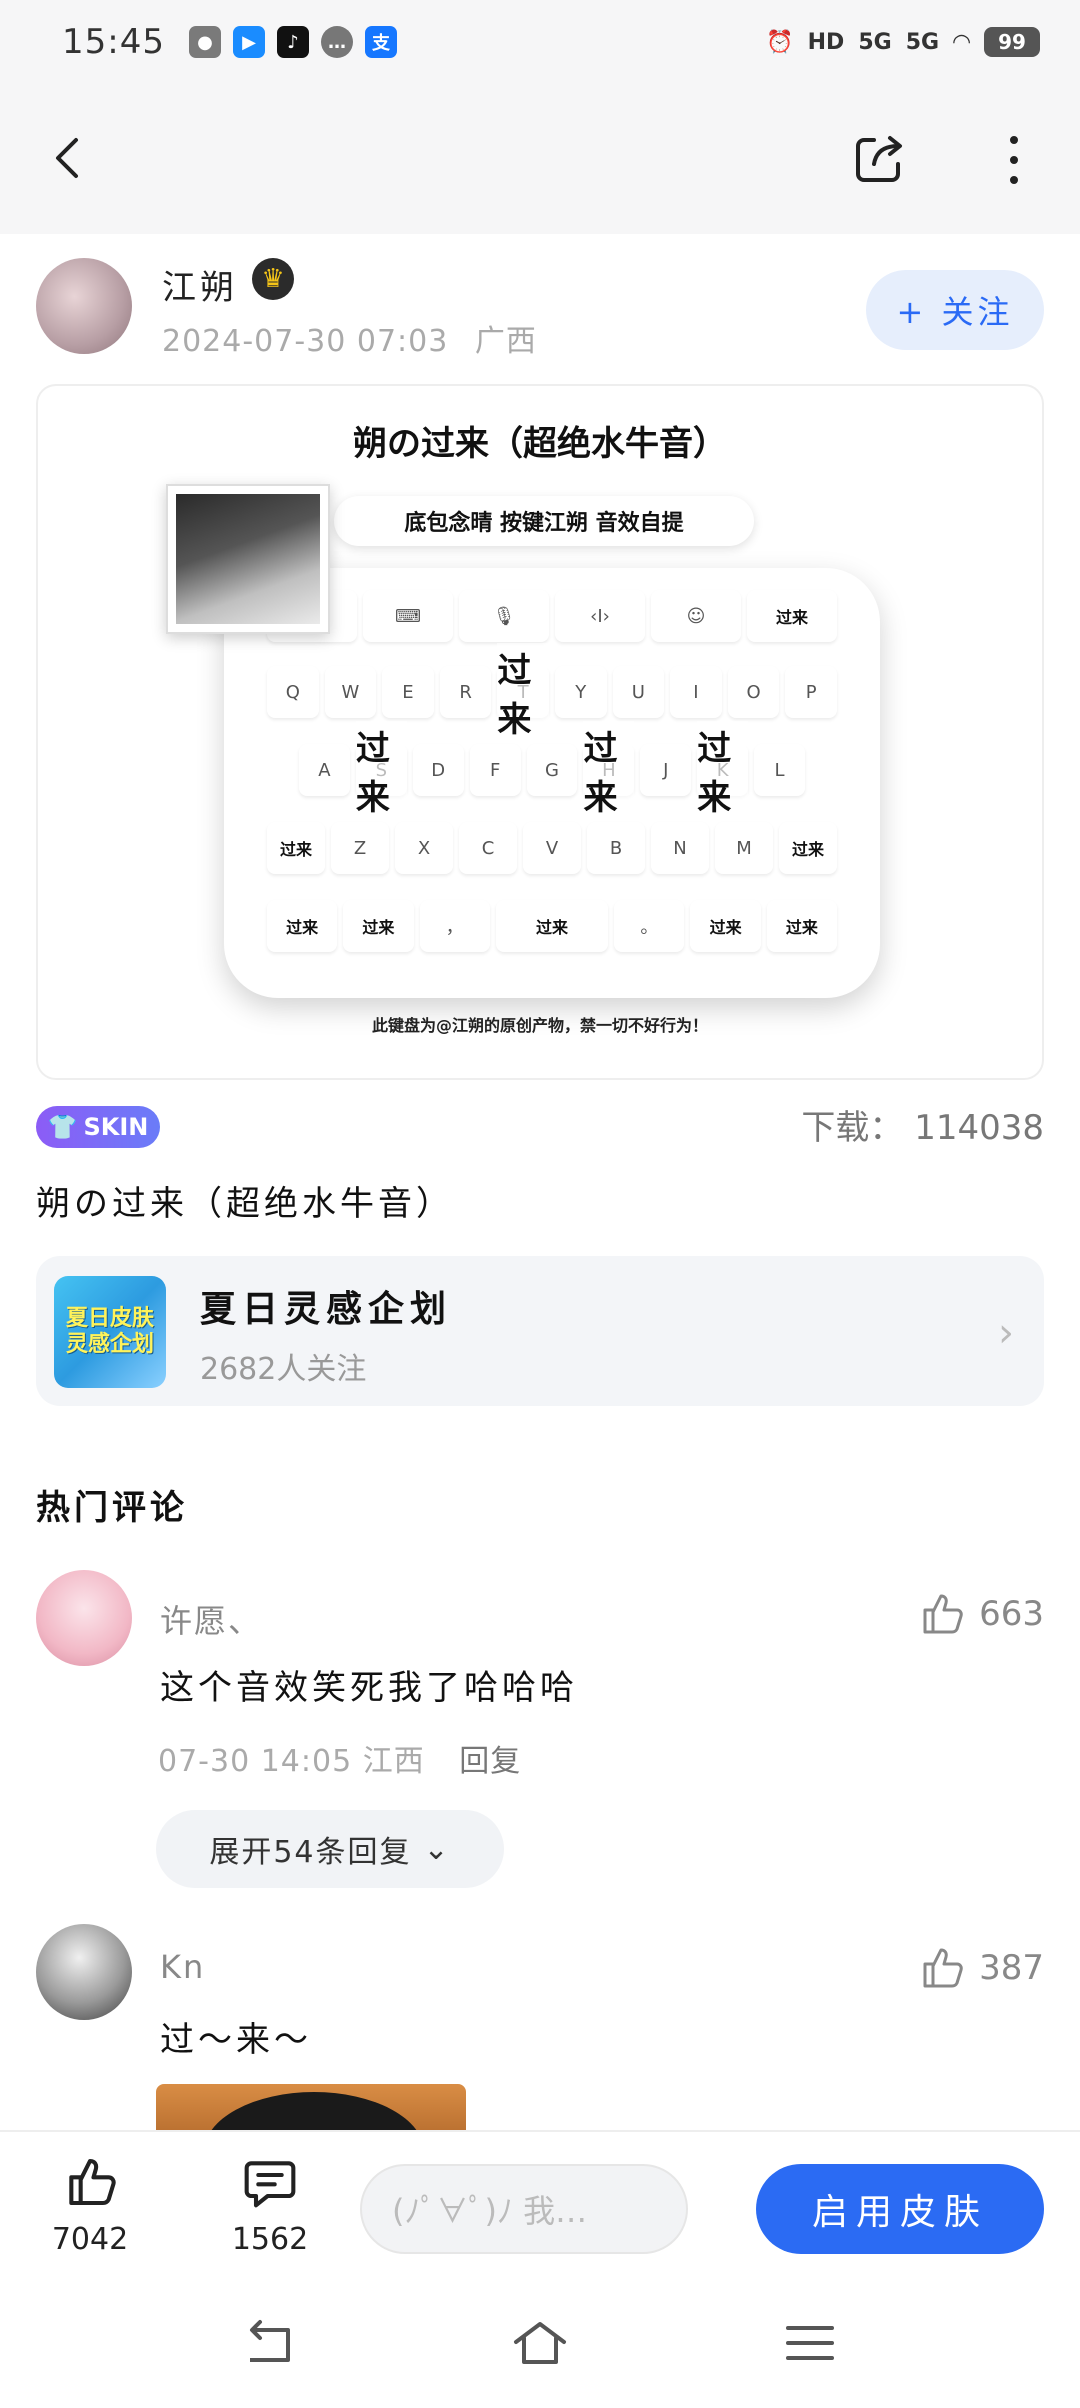  I want to click on comment-icon, so click(270, 2184).